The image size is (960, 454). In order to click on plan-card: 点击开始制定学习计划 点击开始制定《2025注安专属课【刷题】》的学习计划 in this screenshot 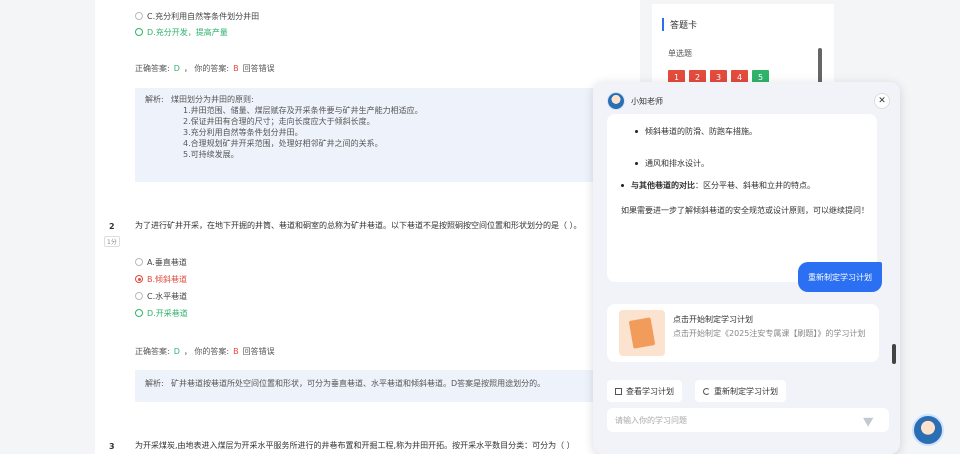, I will do `click(743, 333)`.